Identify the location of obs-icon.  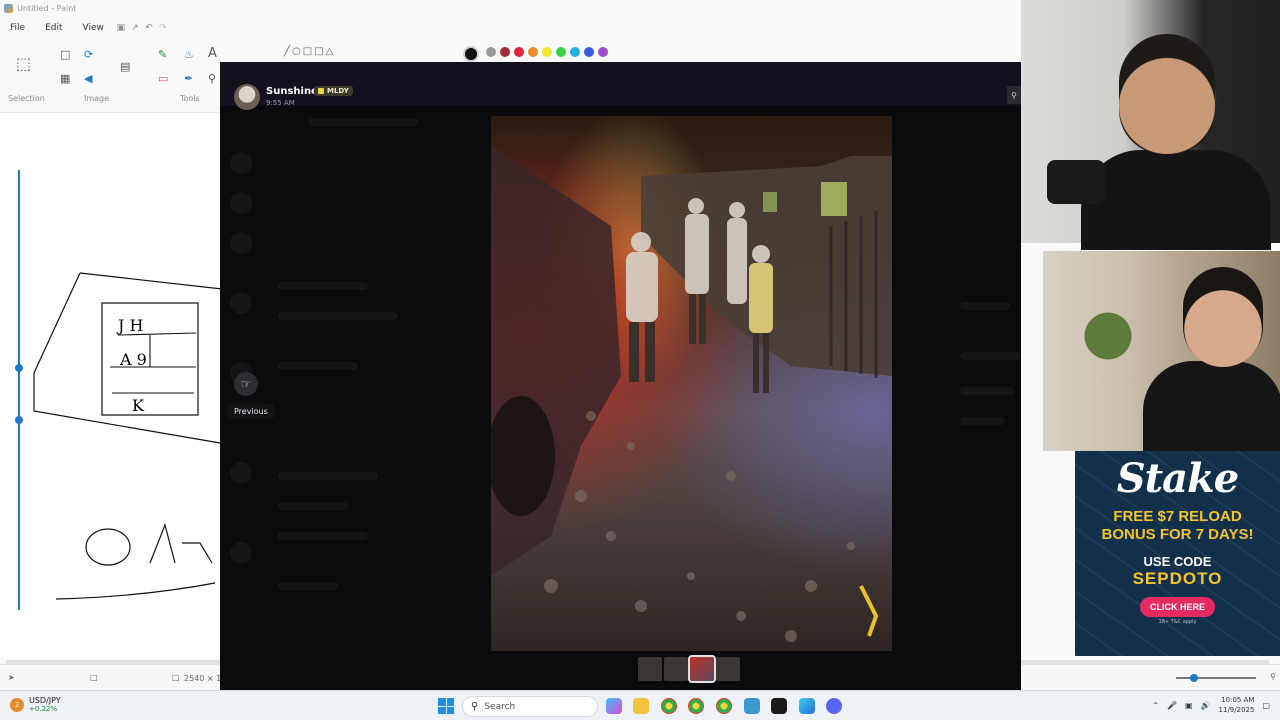
(779, 706).